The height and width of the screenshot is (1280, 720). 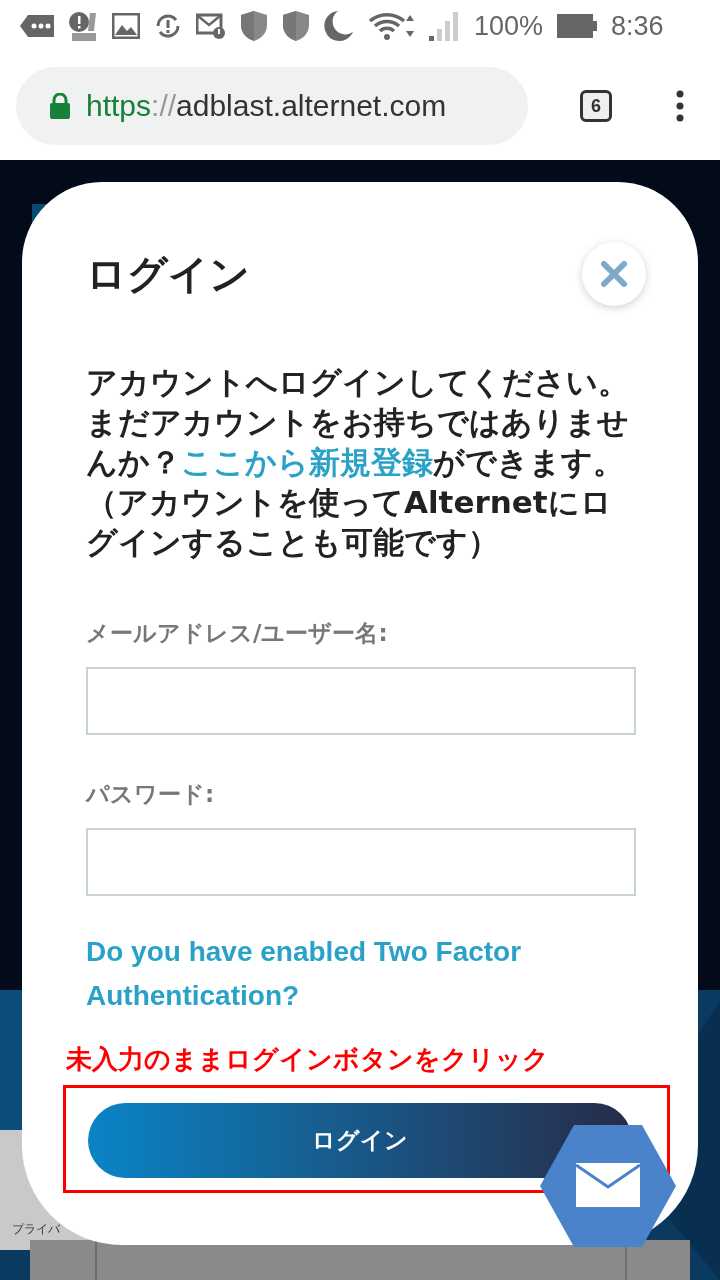 What do you see at coordinates (509, 26) in the screenshot?
I see `battery-percentage: 100%` at bounding box center [509, 26].